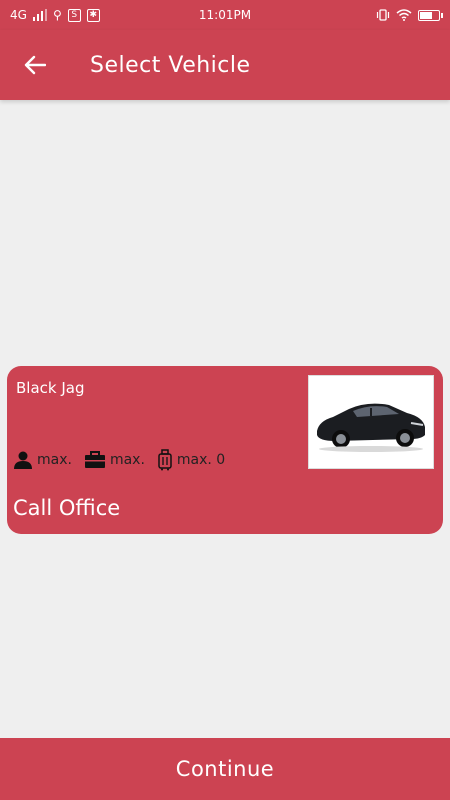  What do you see at coordinates (67, 508) in the screenshot?
I see `price-label: Call Office` at bounding box center [67, 508].